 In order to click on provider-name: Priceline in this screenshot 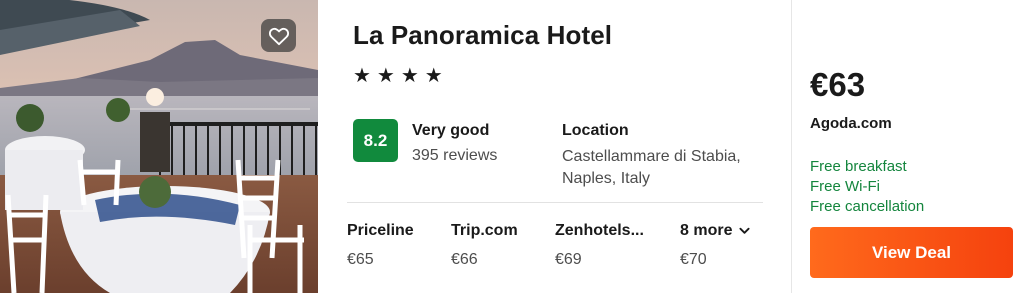, I will do `click(380, 230)`.